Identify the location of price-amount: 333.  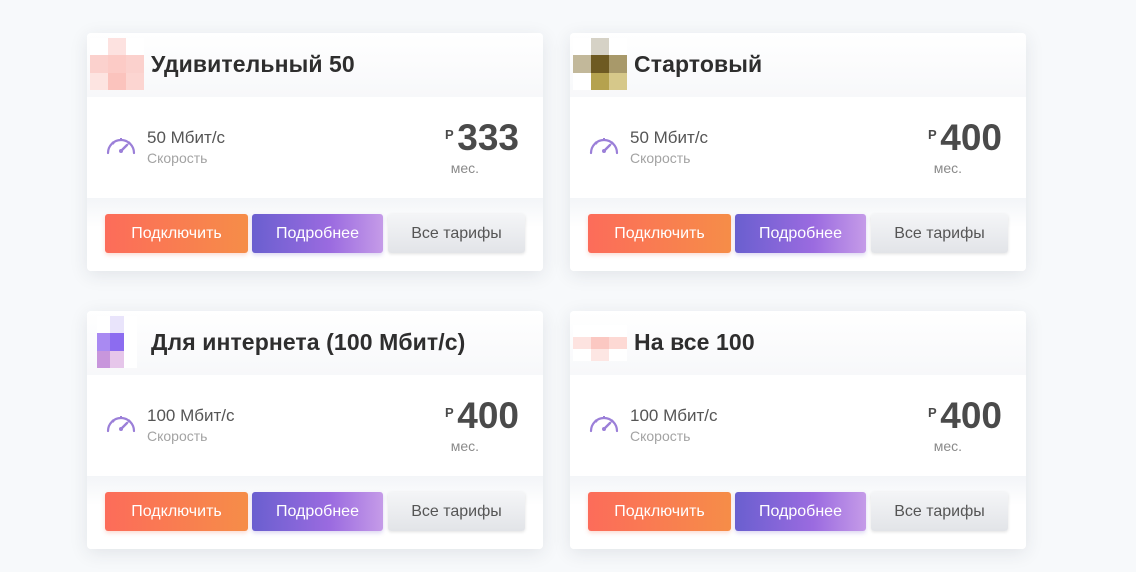
(488, 137).